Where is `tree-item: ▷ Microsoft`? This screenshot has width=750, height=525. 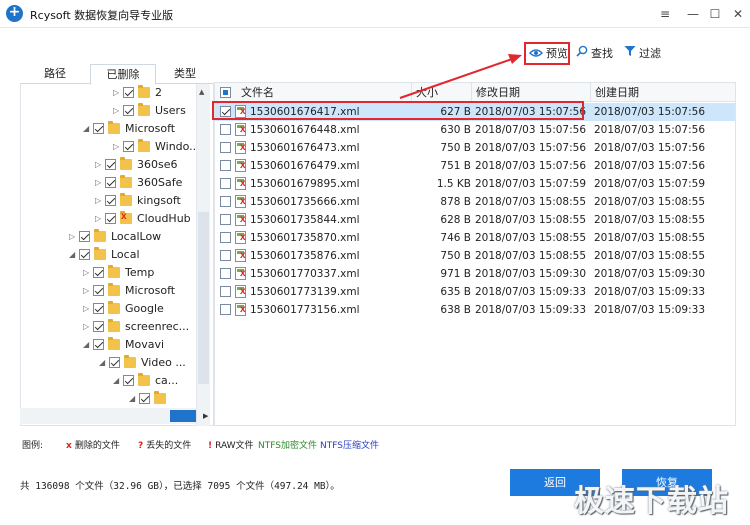
tree-item: ▷ Microsoft is located at coordinates (117, 291).